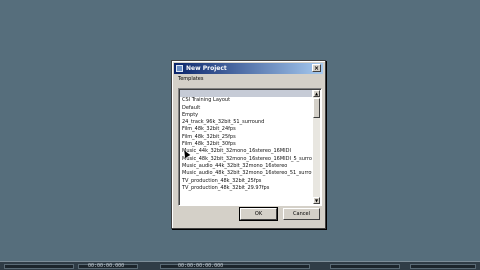 The height and width of the screenshot is (270, 480). I want to click on close-icon: ×, so click(316, 68).